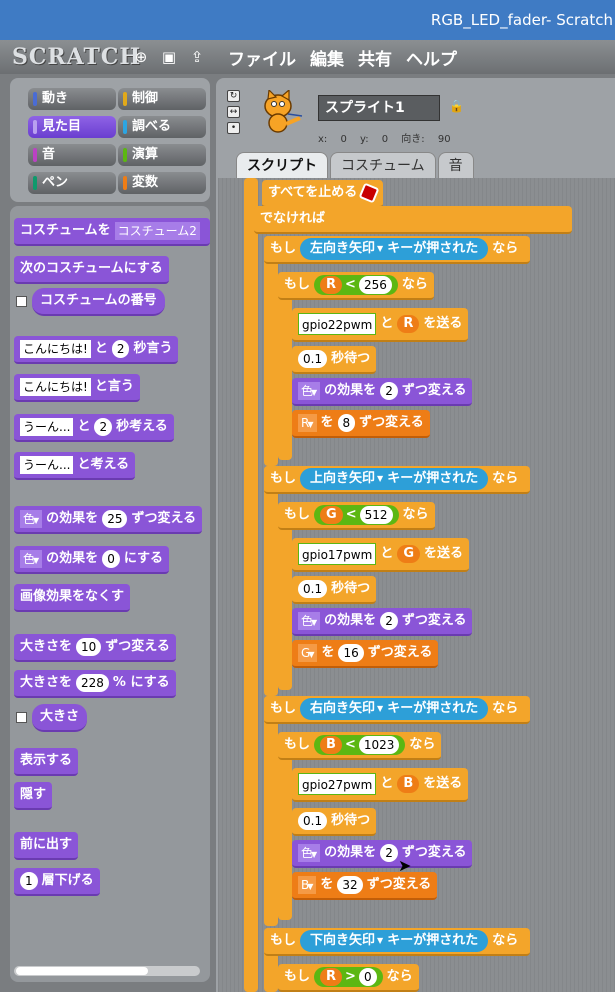  I want to click on if-down-key-block: もし 下向き矢印 ▼ キーが押された なら, so click(397, 942).